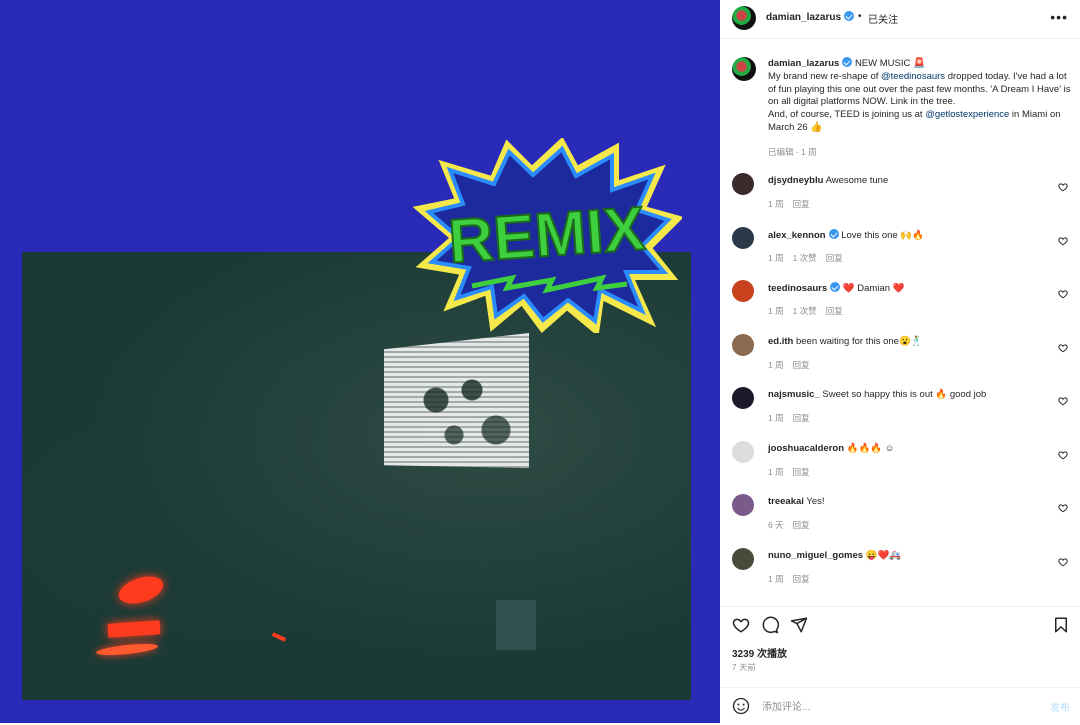  I want to click on comment-row: nuno_miguel_gomes 😛❤️🚑 1 周回复, so click(900, 572).